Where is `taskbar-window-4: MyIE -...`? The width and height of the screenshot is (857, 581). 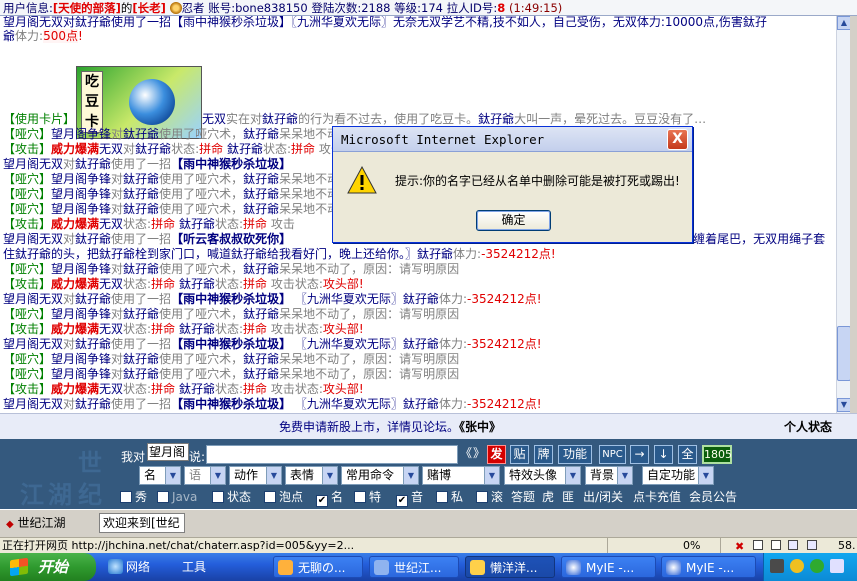
taskbar-window-4: MyIE -... is located at coordinates (608, 567).